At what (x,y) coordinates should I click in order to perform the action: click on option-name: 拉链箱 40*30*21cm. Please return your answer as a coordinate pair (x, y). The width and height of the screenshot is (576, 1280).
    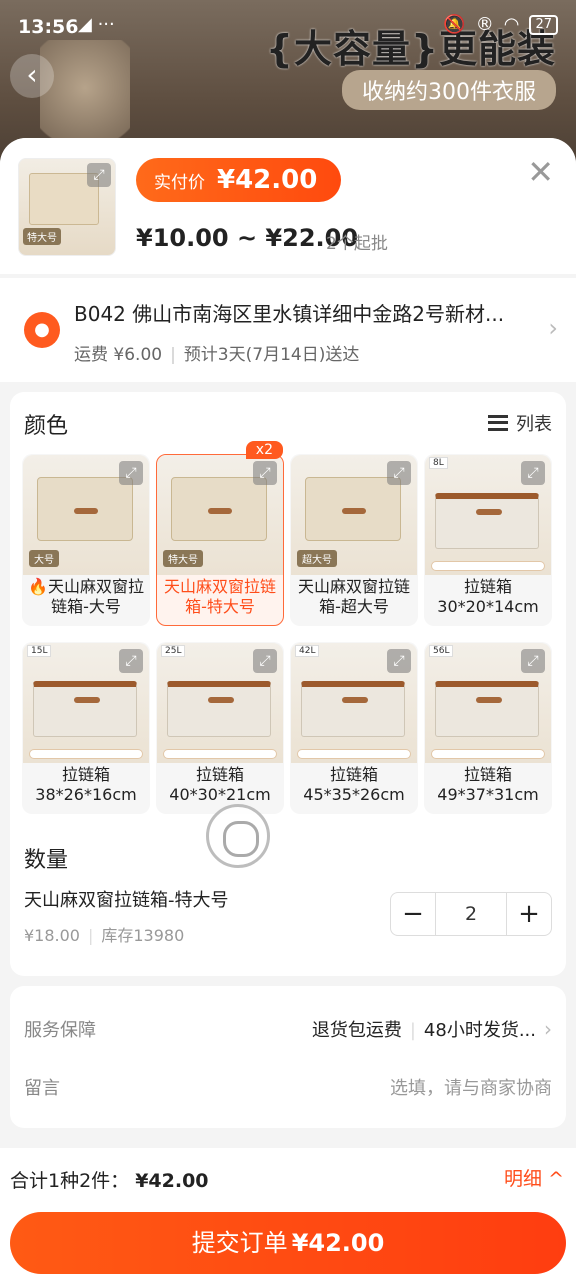
    Looking at the image, I should click on (220, 785).